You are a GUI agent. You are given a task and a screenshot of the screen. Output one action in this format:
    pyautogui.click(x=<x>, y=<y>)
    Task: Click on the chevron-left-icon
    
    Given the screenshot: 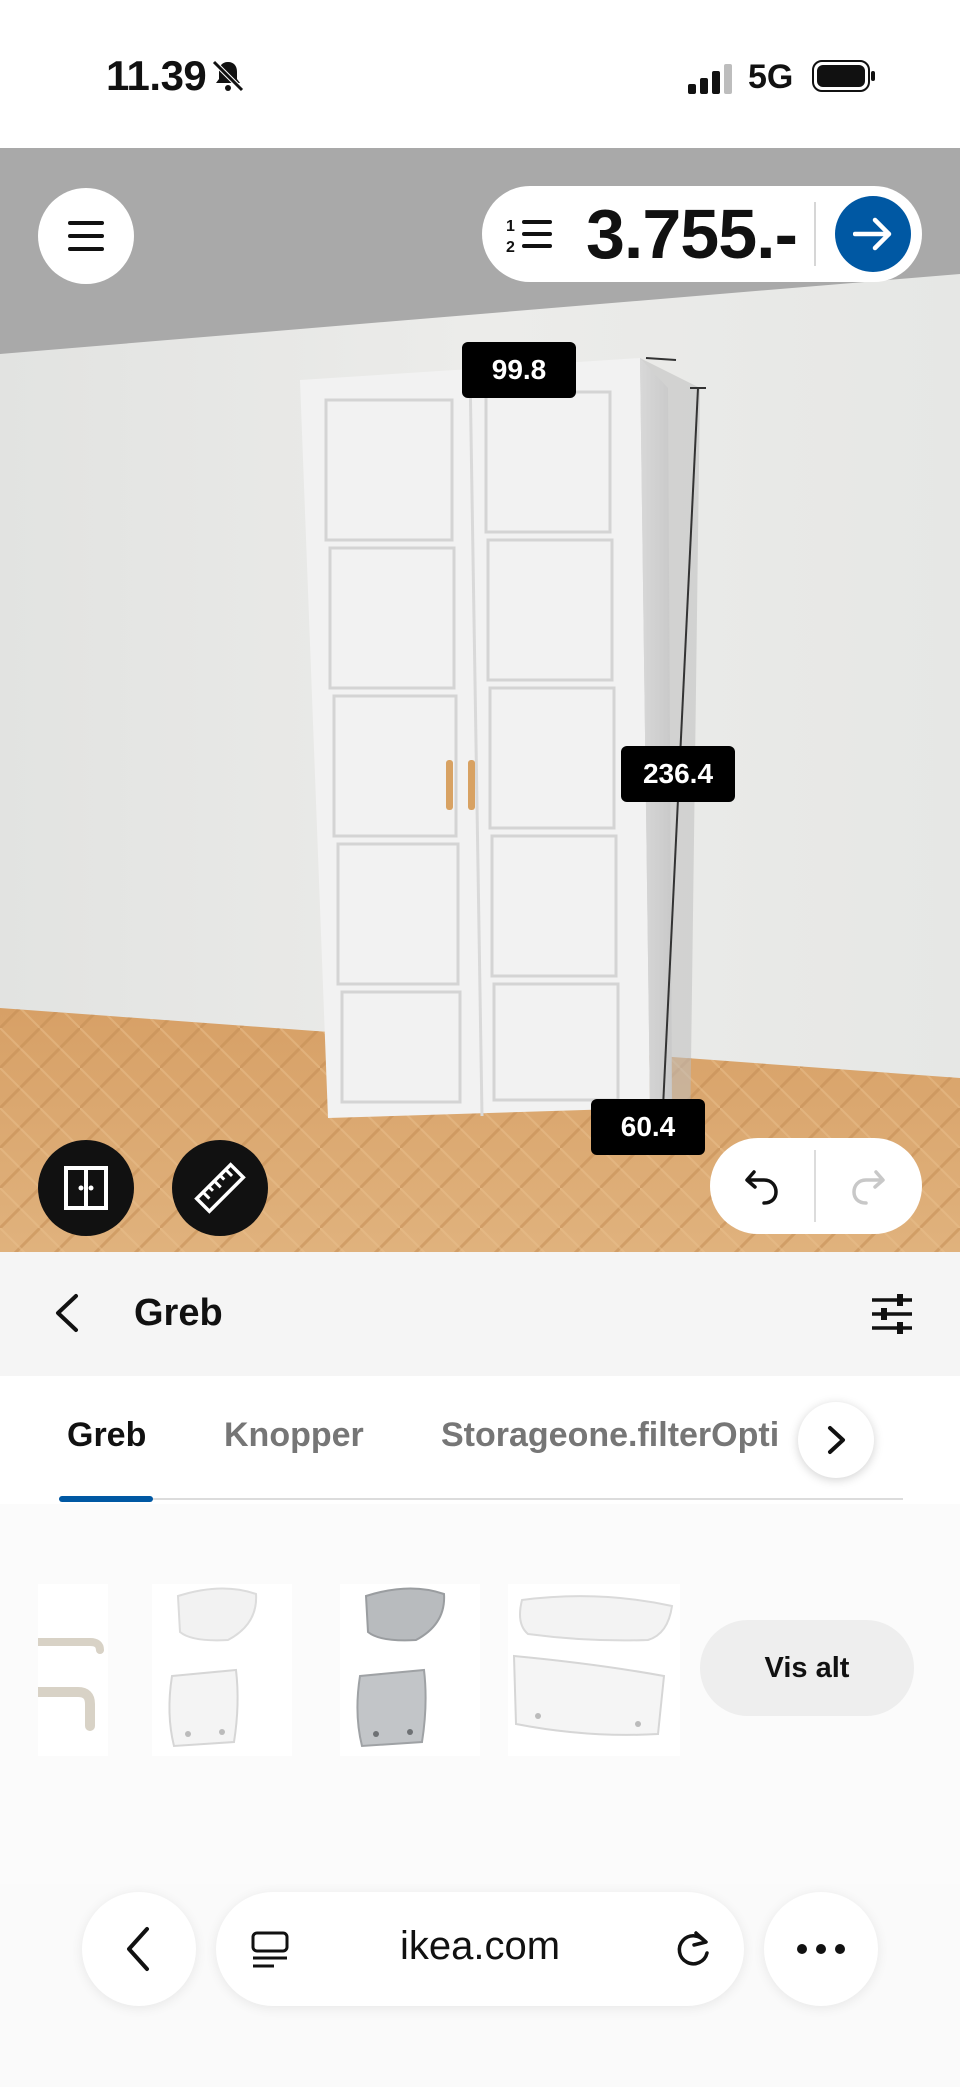 What is the action you would take?
    pyautogui.click(x=138, y=1949)
    